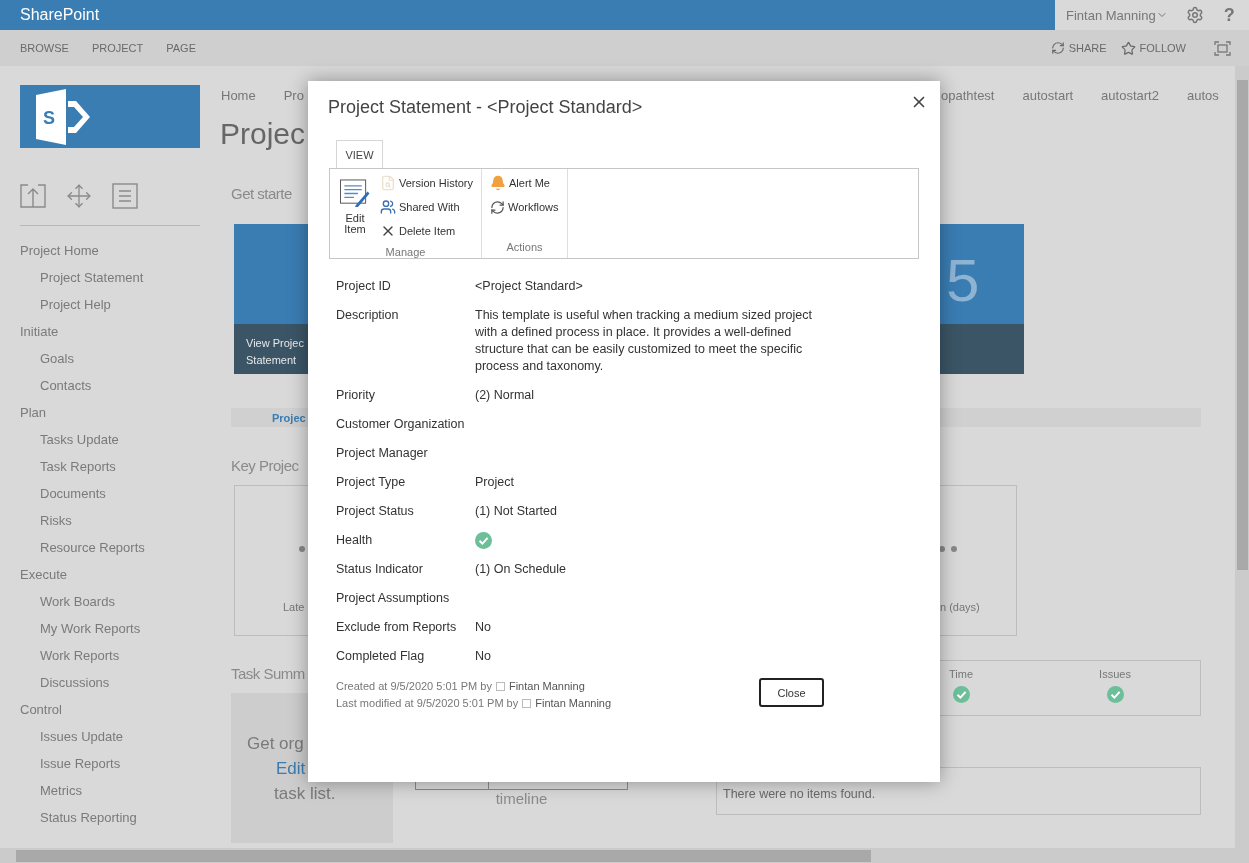 The height and width of the screenshot is (863, 1249). I want to click on nav-link: Discussions, so click(110, 682).